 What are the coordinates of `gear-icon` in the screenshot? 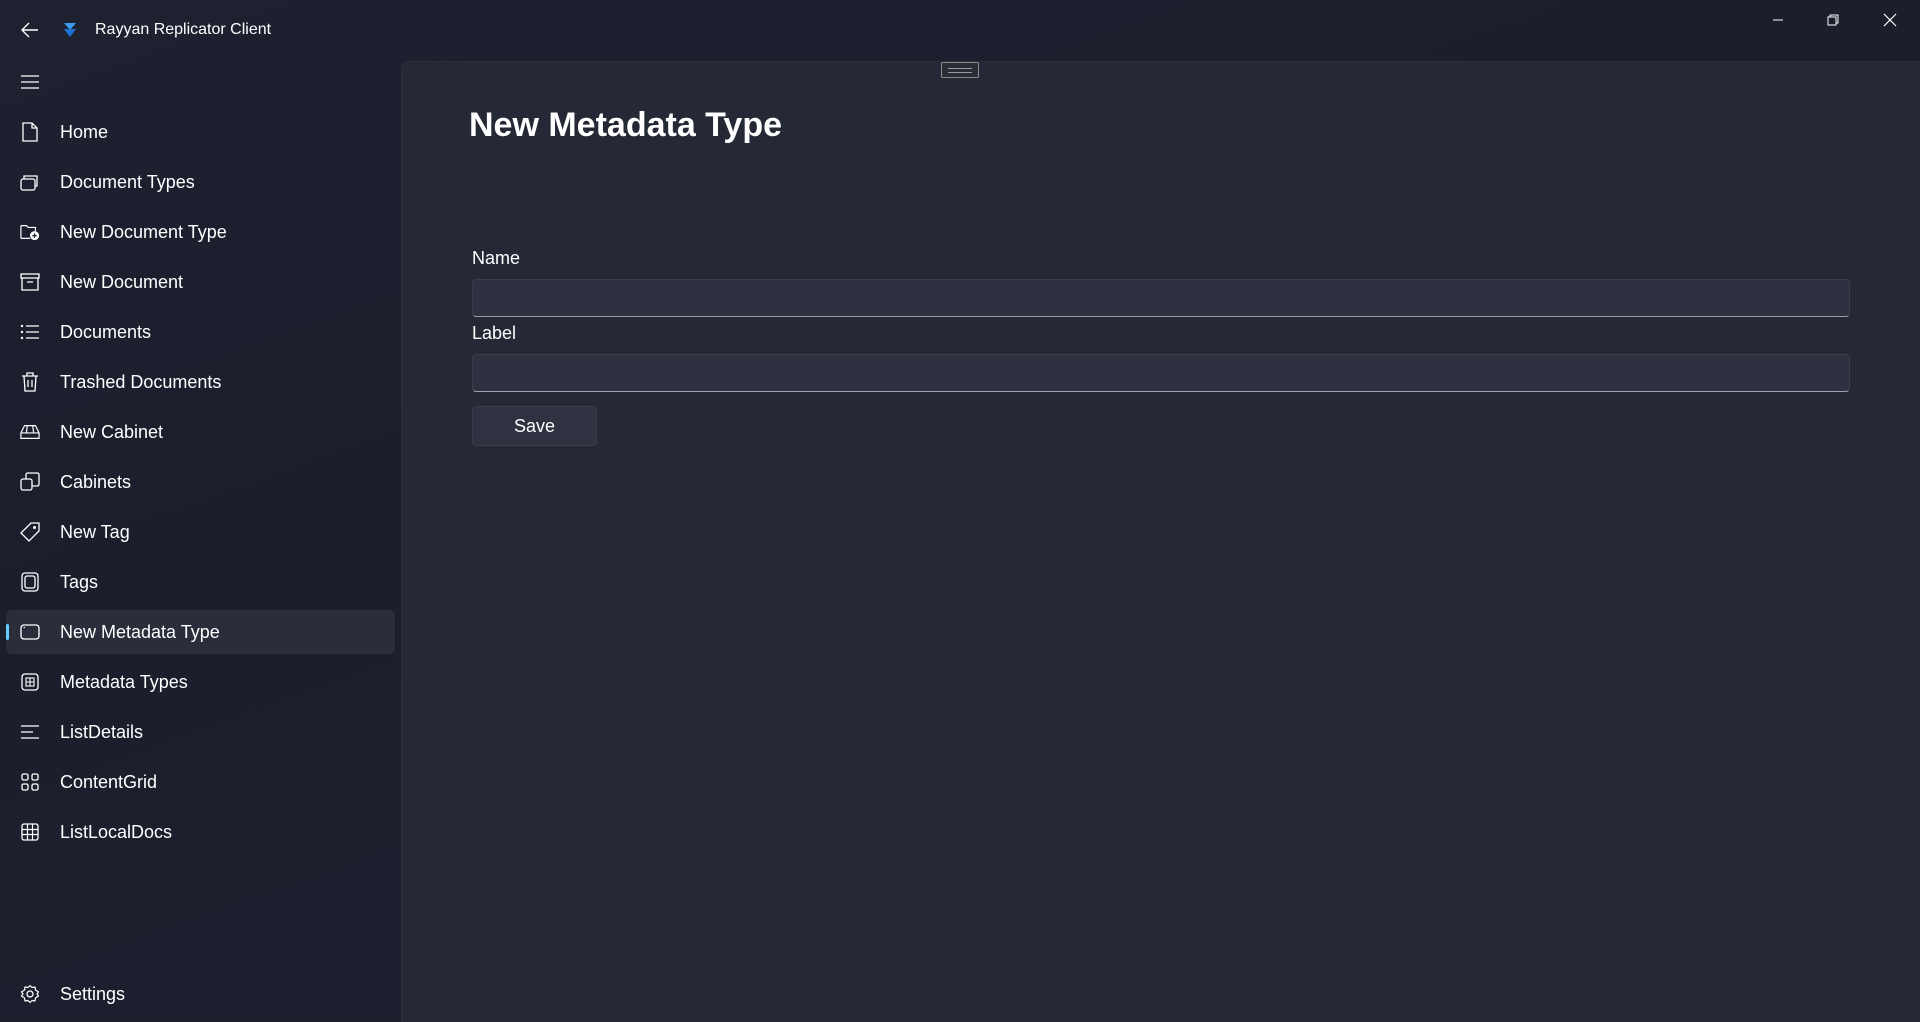 It's located at (30, 994).